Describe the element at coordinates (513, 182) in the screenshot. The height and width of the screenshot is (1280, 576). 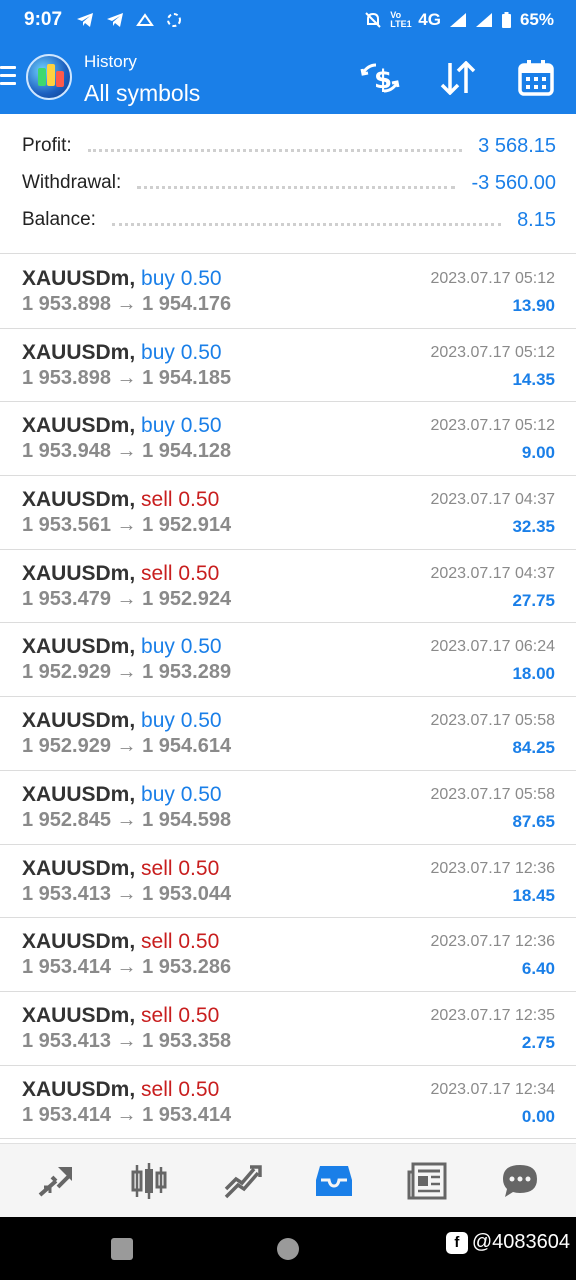
I see `withdrawal-value: -3 560.00` at that location.